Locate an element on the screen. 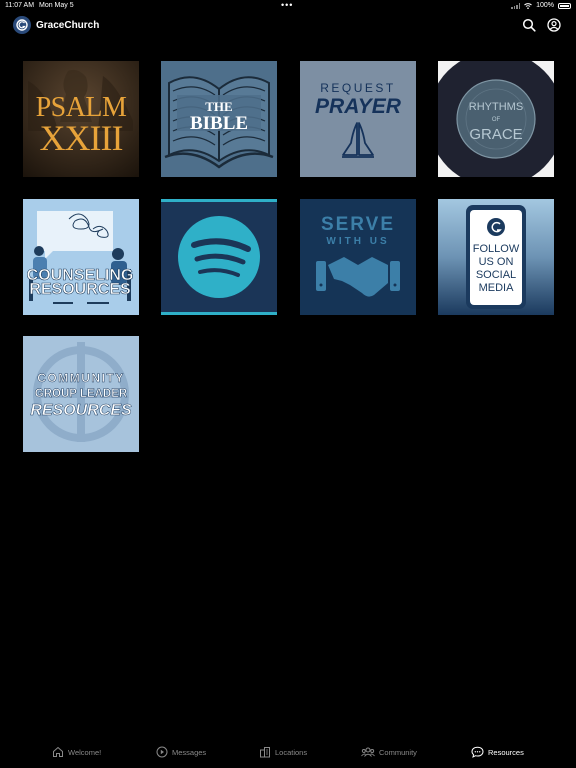 The width and height of the screenshot is (576, 768). follow-us-tile: FOLLOW US ON SOCIAL MEDIA is located at coordinates (496, 257).